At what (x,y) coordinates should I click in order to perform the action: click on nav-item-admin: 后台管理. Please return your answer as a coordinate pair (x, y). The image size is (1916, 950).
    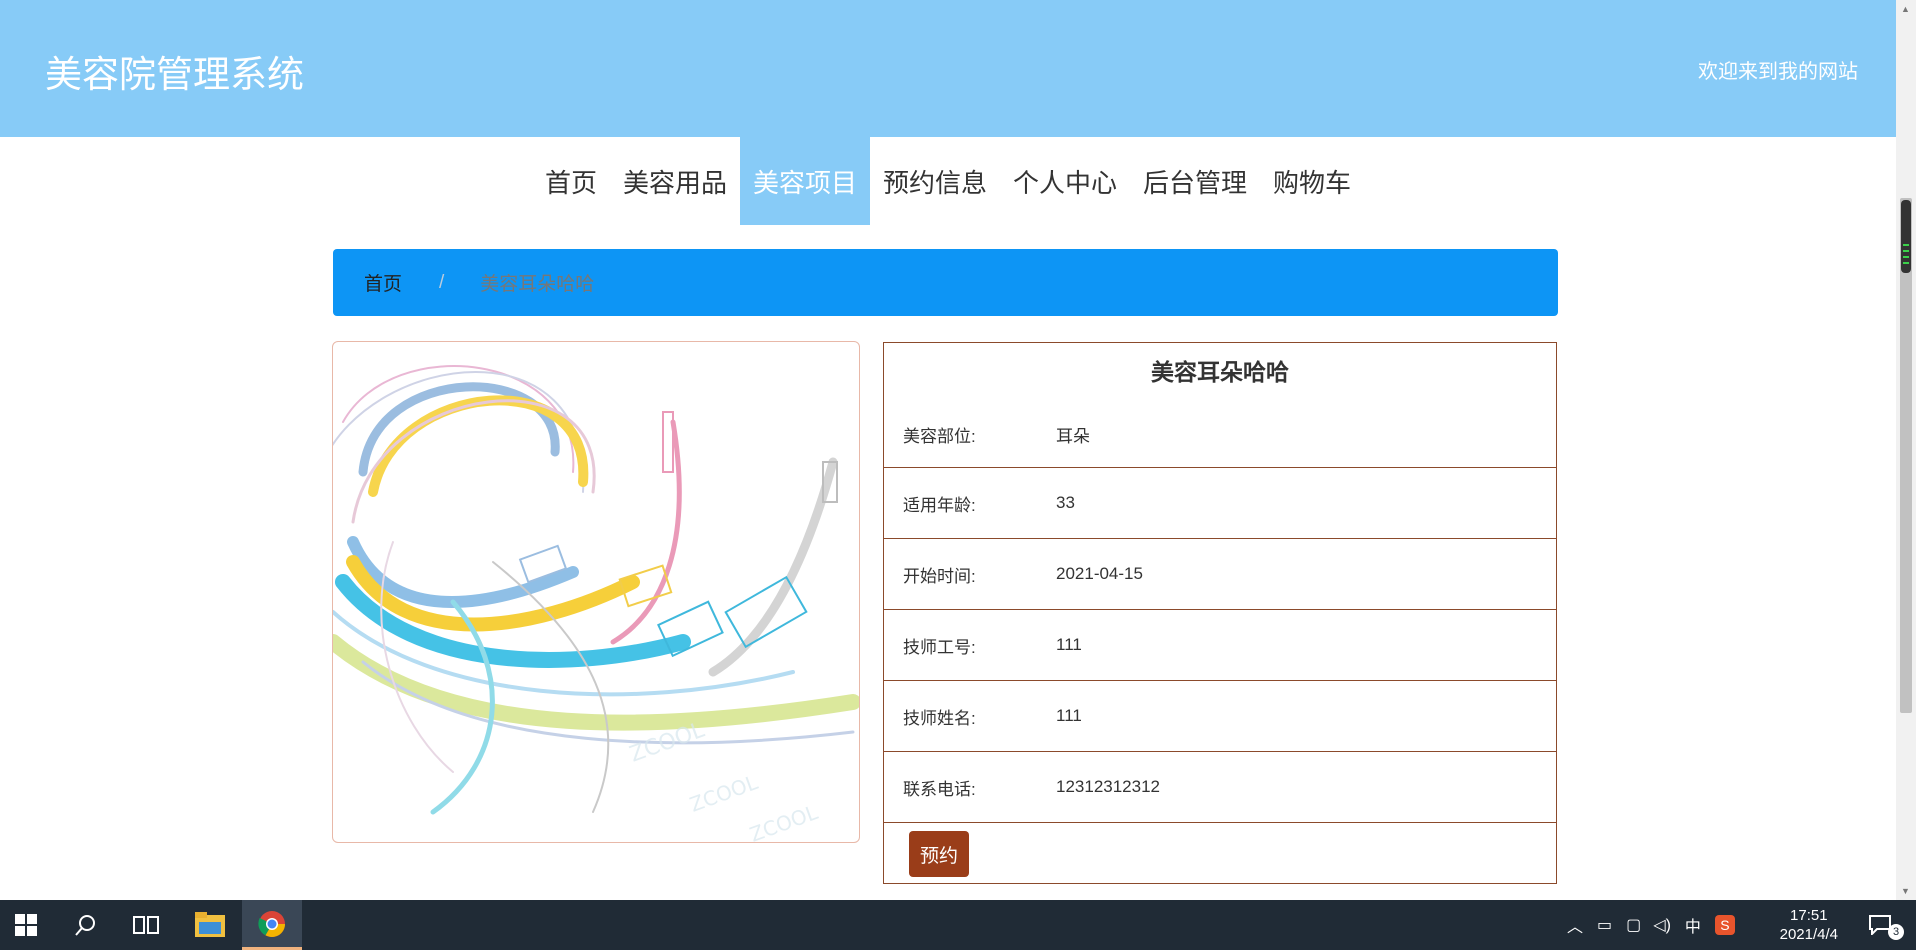
    Looking at the image, I should click on (1195, 181).